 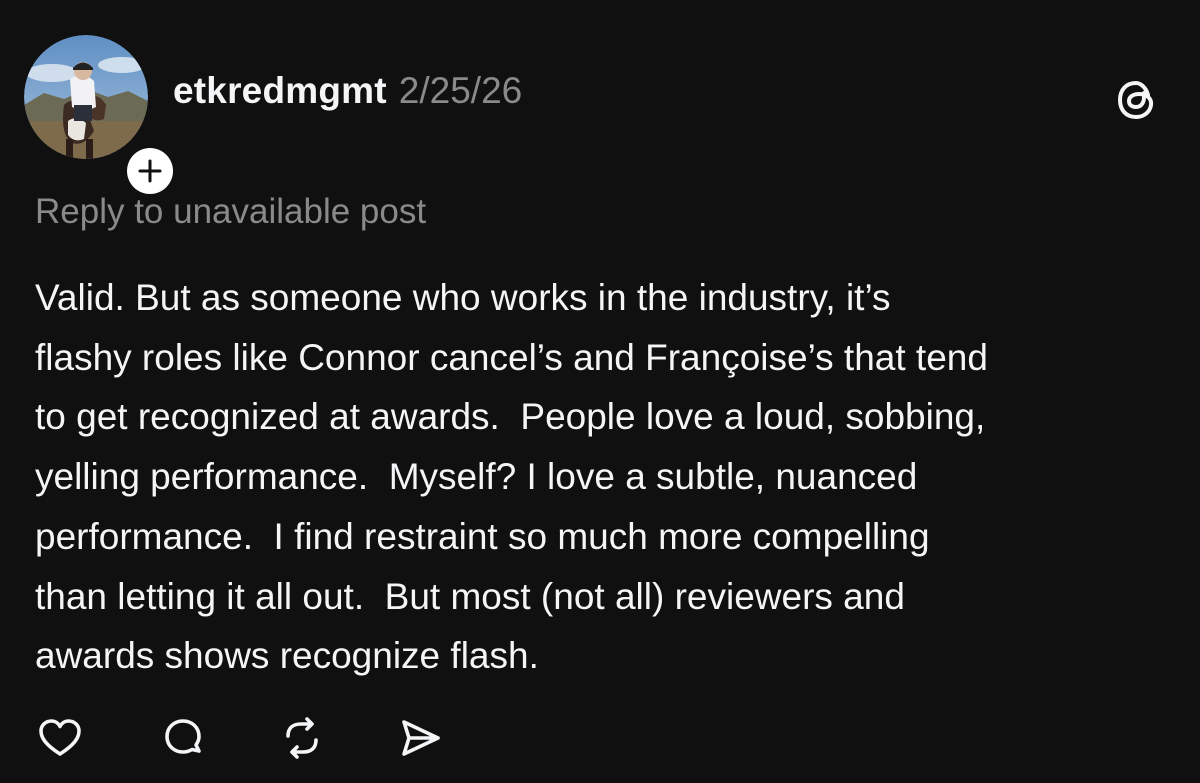 I want to click on reply-context: Reply to unavailable post, so click(x=230, y=212).